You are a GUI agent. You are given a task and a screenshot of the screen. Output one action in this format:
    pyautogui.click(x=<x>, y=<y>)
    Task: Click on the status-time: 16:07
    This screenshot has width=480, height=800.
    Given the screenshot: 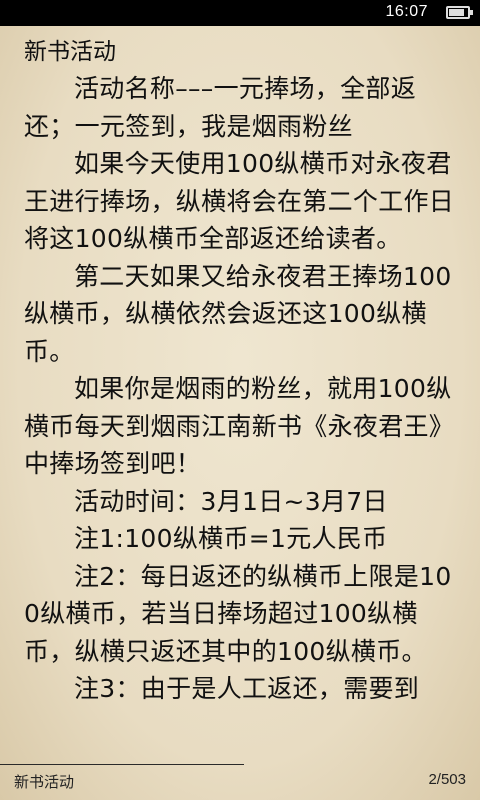 What is the action you would take?
    pyautogui.click(x=406, y=11)
    